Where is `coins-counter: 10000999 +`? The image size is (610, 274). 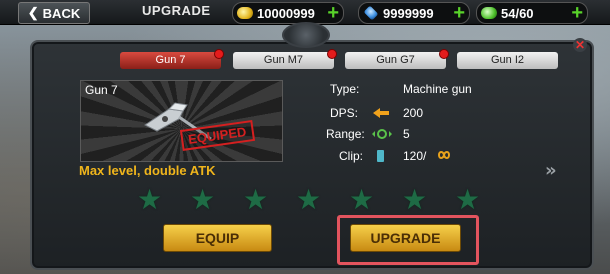 coins-counter: 10000999 + is located at coordinates (288, 13).